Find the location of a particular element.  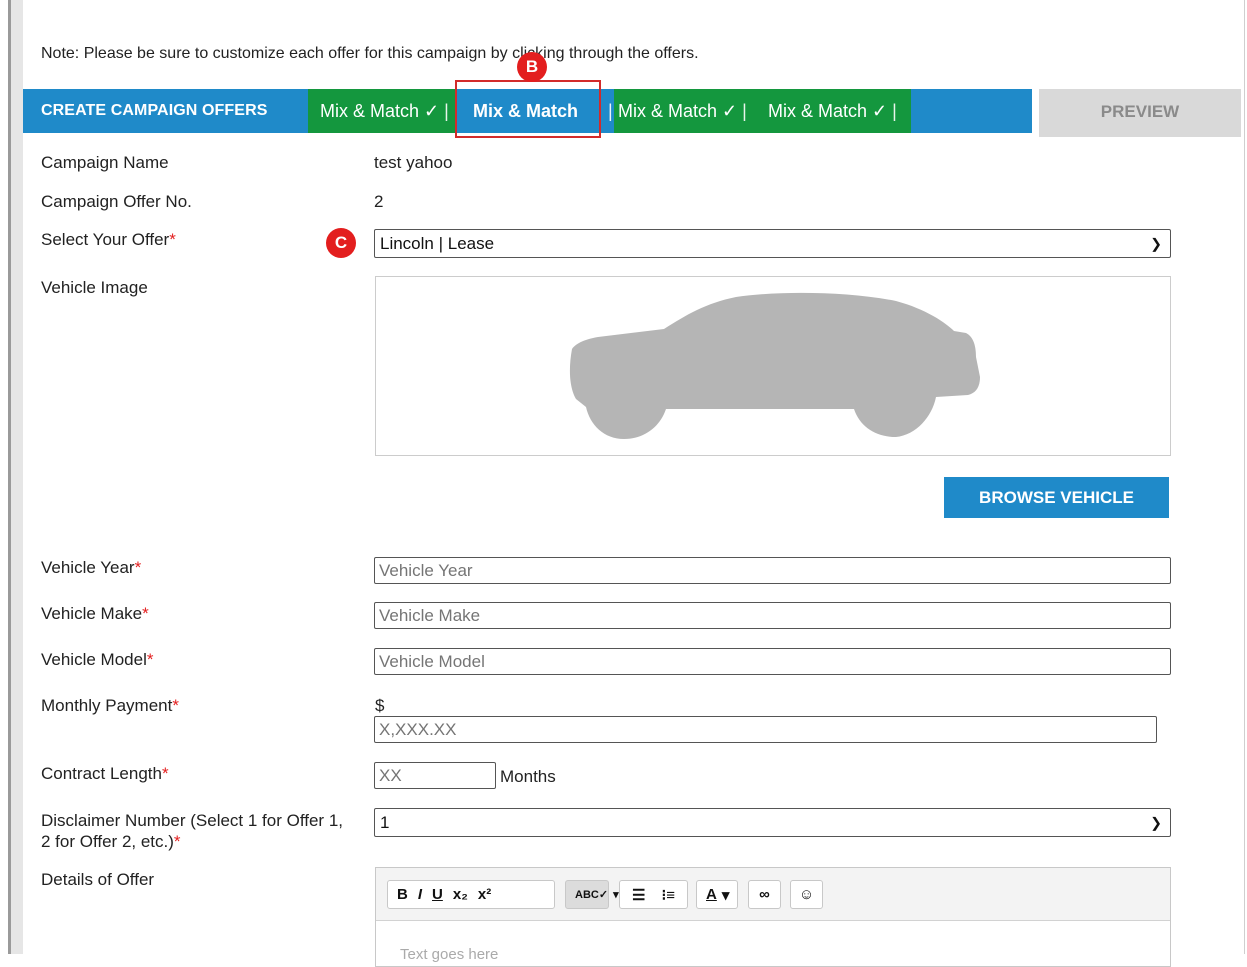

vehicle-image-box is located at coordinates (773, 366).